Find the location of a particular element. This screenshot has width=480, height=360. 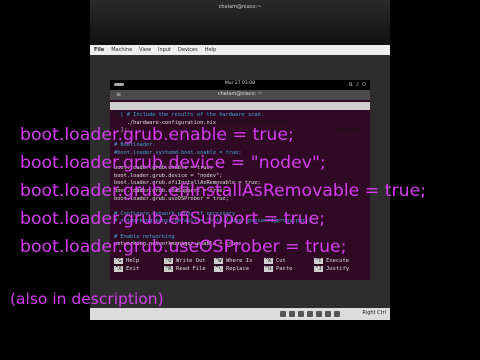

caption-line: boot.loader.grub.device = "nodev"; is located at coordinates (173, 163).